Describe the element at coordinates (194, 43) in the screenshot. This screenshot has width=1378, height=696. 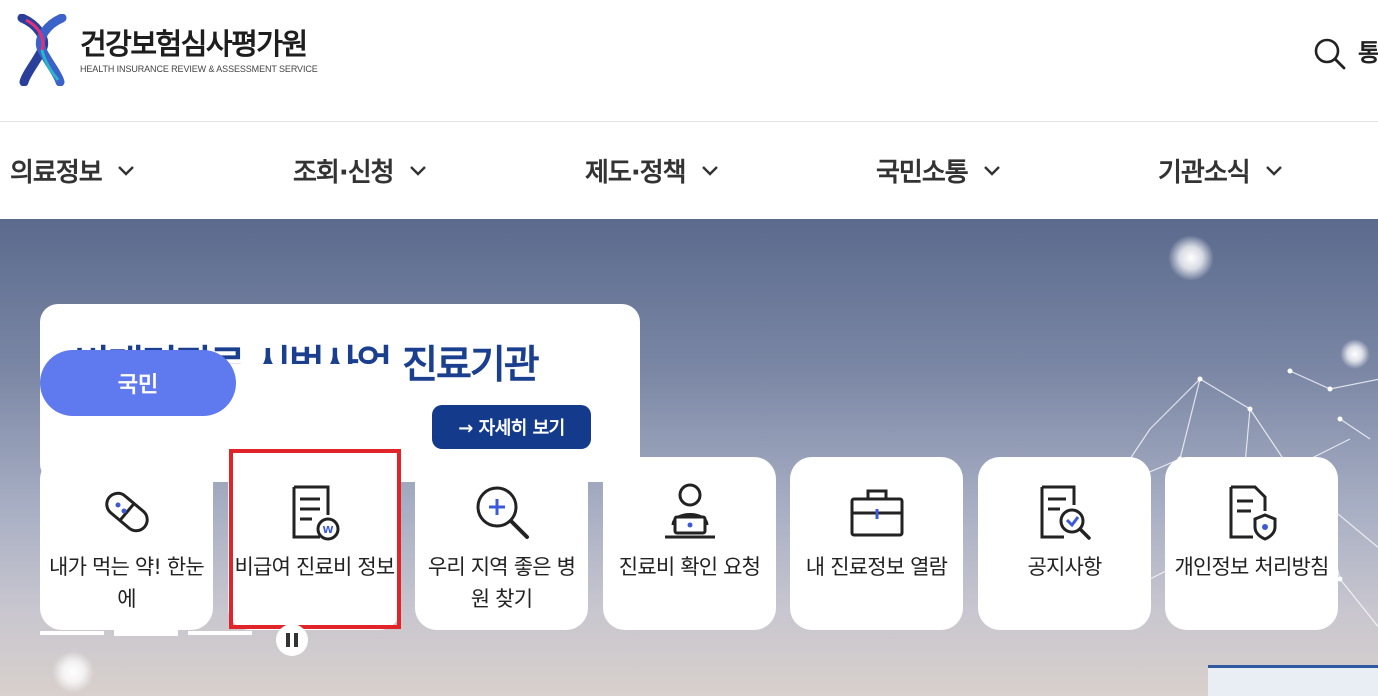
I see `logo-title: 건강보험심사평가원` at that location.